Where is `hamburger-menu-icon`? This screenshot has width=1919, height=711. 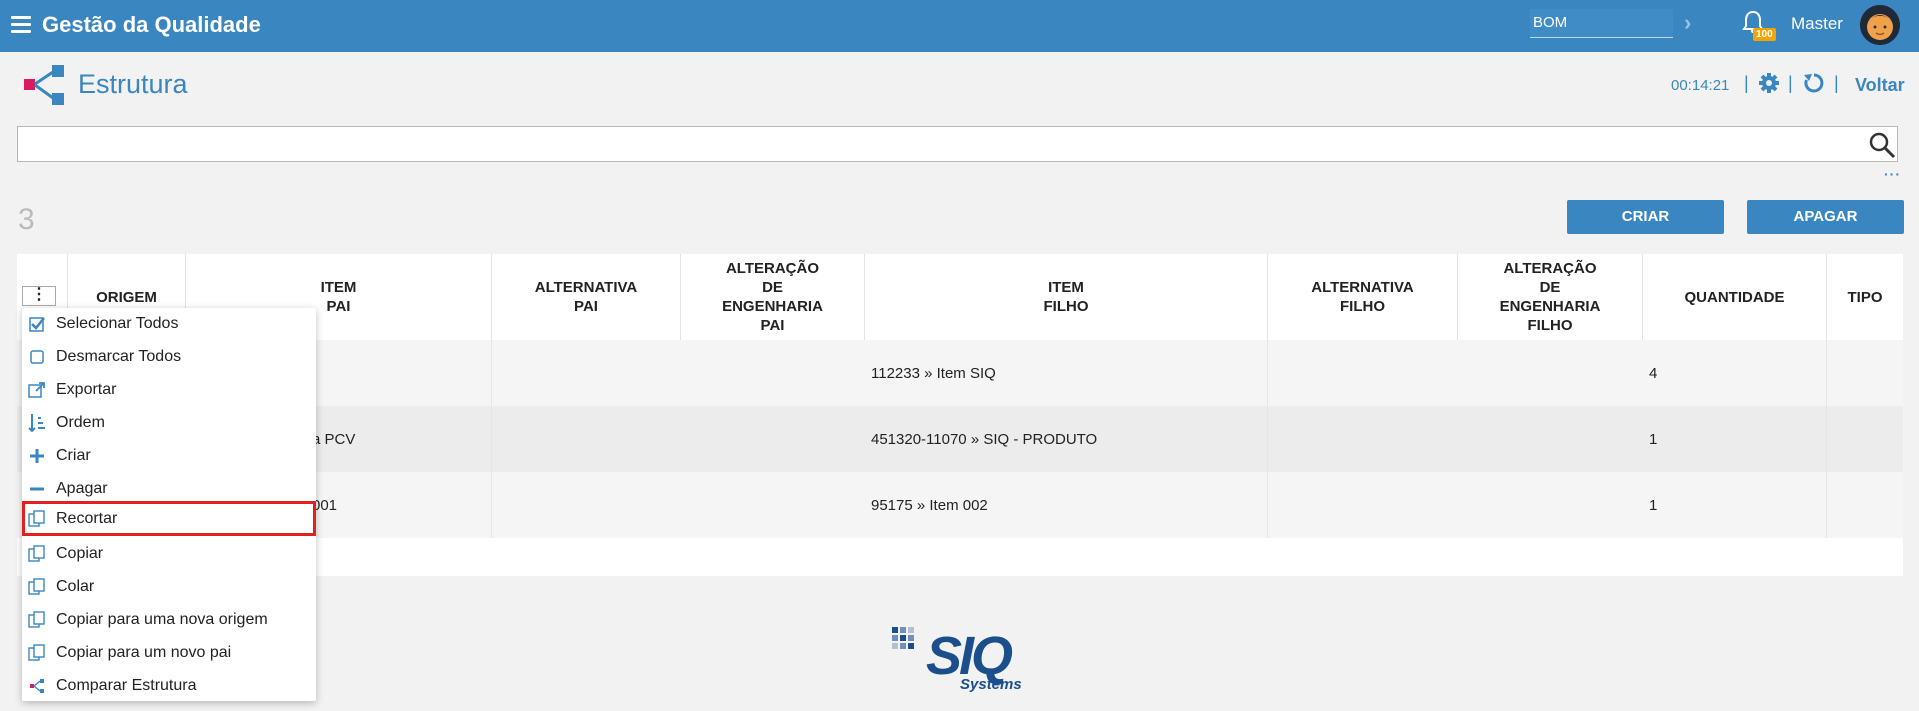 hamburger-menu-icon is located at coordinates (21, 25).